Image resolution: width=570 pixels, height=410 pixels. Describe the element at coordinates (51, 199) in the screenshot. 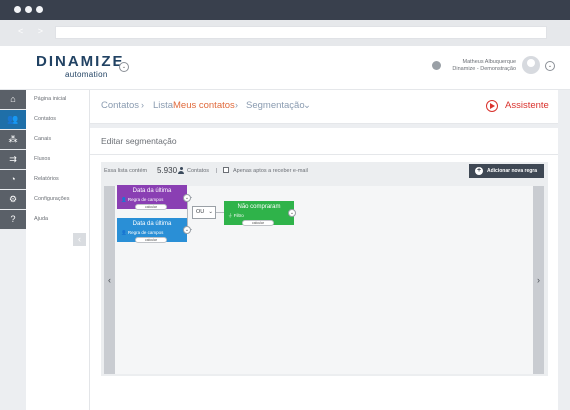

I see `sidebar-item-5: Configurações` at that location.